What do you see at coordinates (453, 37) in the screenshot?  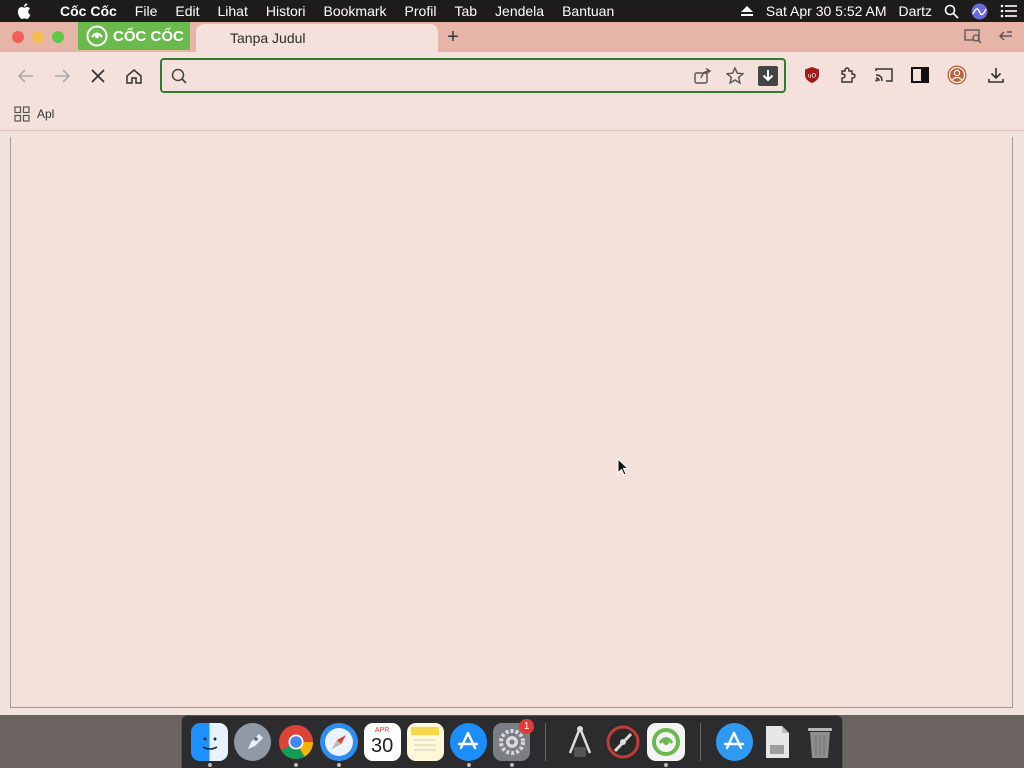 I see `new-tab-button: +` at bounding box center [453, 37].